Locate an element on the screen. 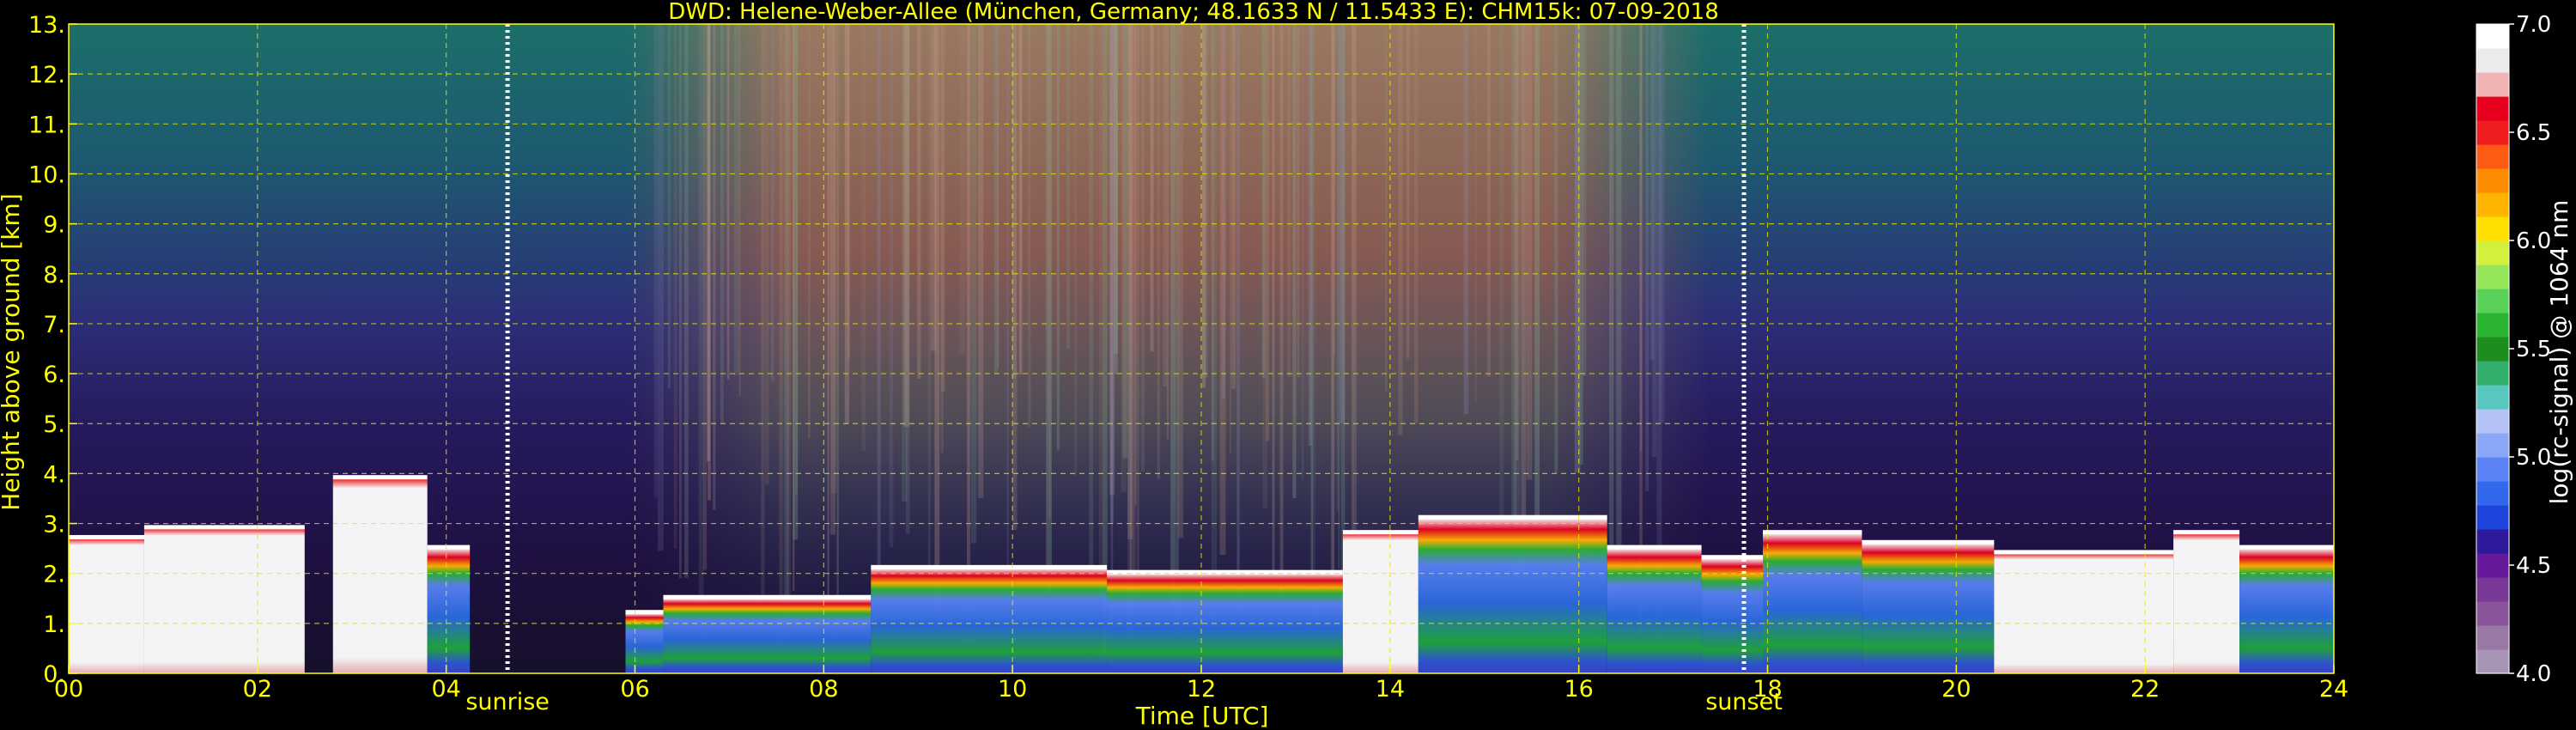 The width and height of the screenshot is (2576, 730). y-tick-label: 1. is located at coordinates (54, 624).